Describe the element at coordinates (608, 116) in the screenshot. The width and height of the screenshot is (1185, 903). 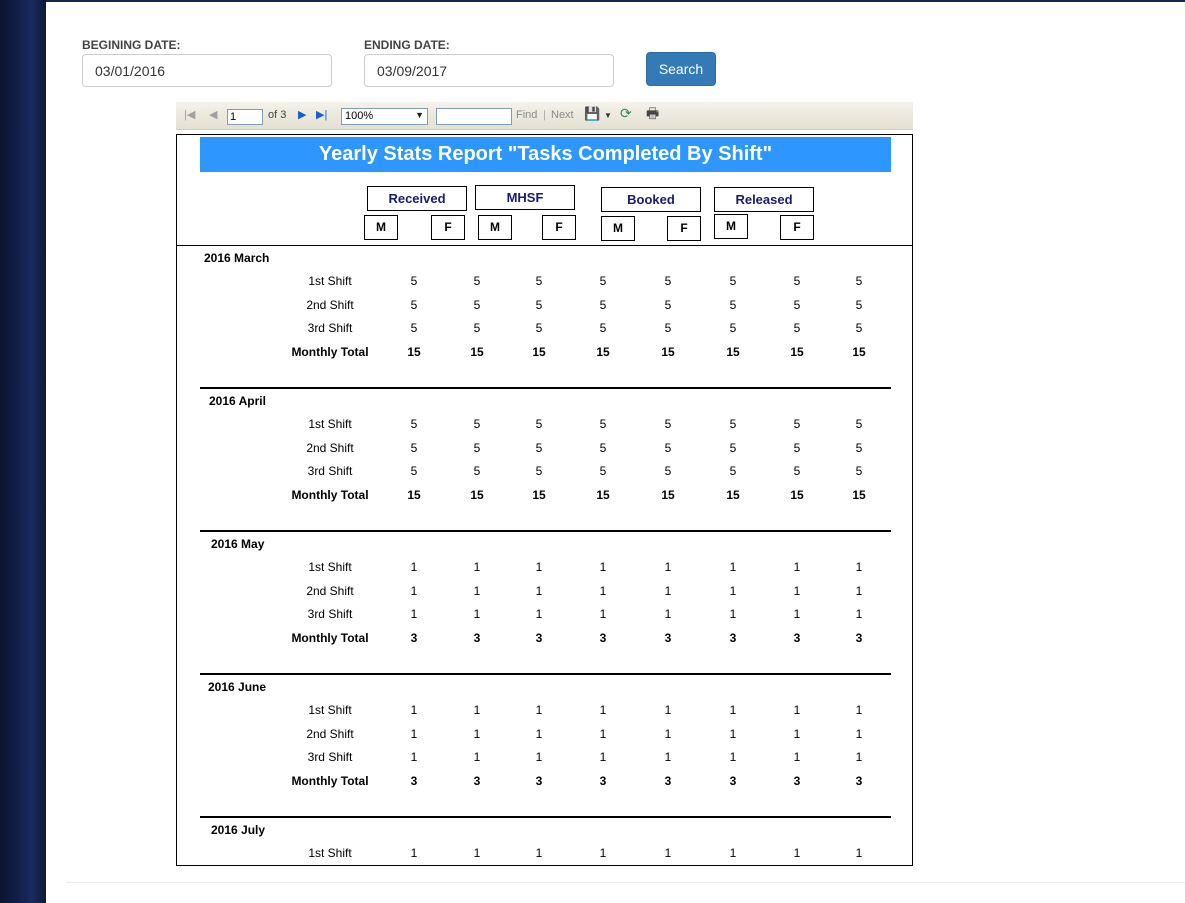
I see `export-dropdown-chevron-icon: ▼` at that location.